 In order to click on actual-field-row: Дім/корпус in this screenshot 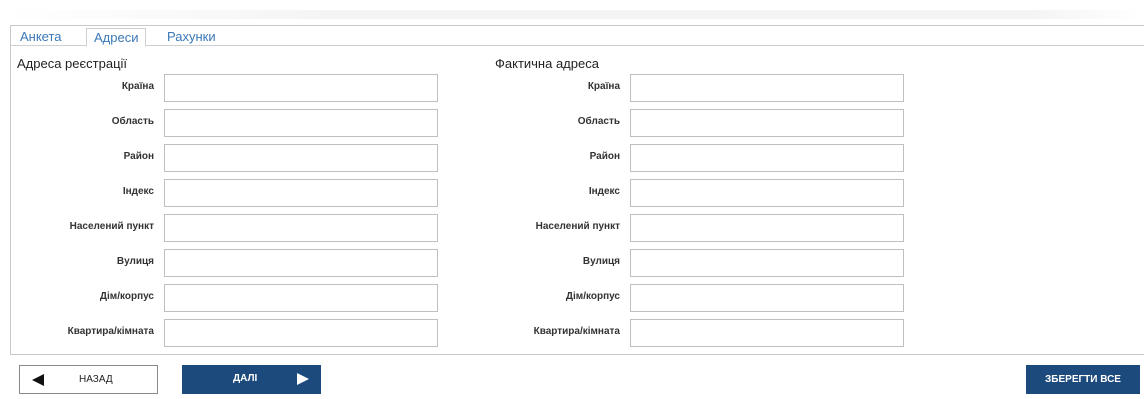, I will do `click(461, 298)`.